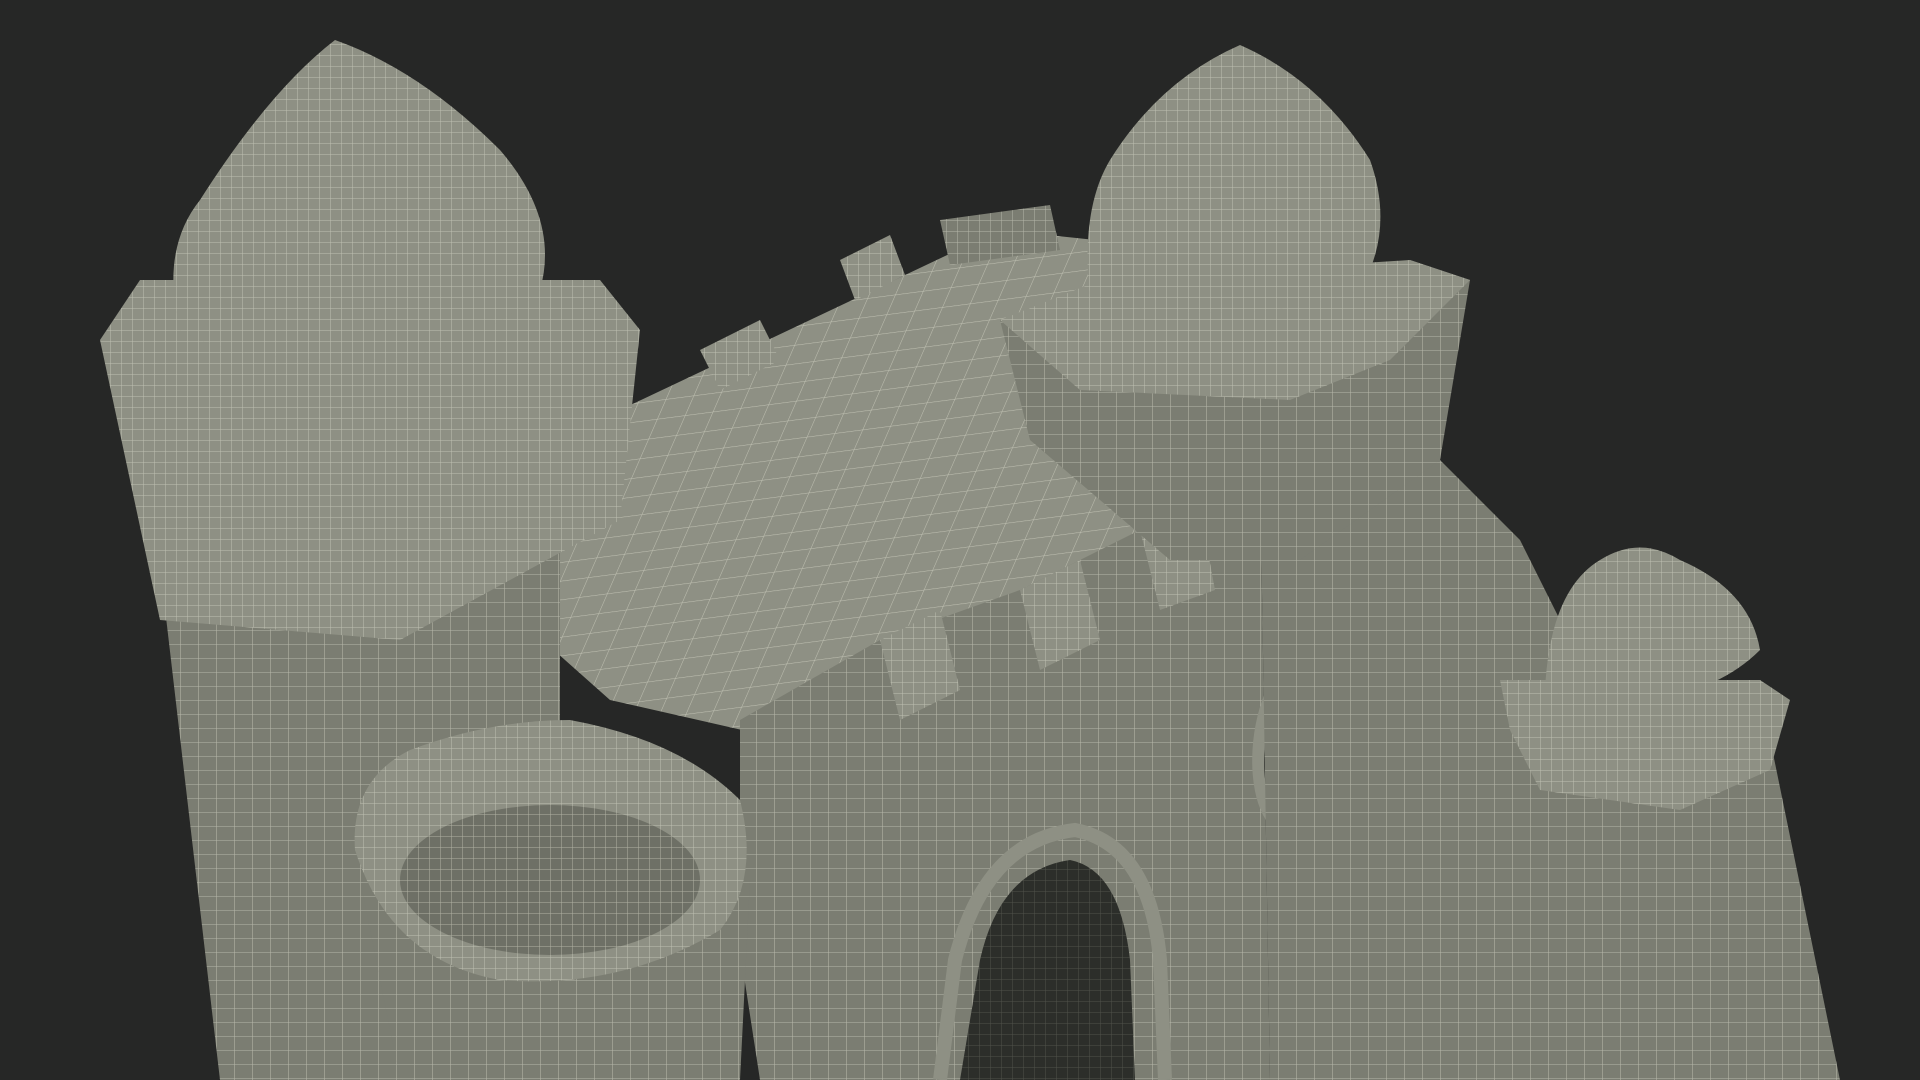  I want to click on front-small-tower, so click(552, 900).